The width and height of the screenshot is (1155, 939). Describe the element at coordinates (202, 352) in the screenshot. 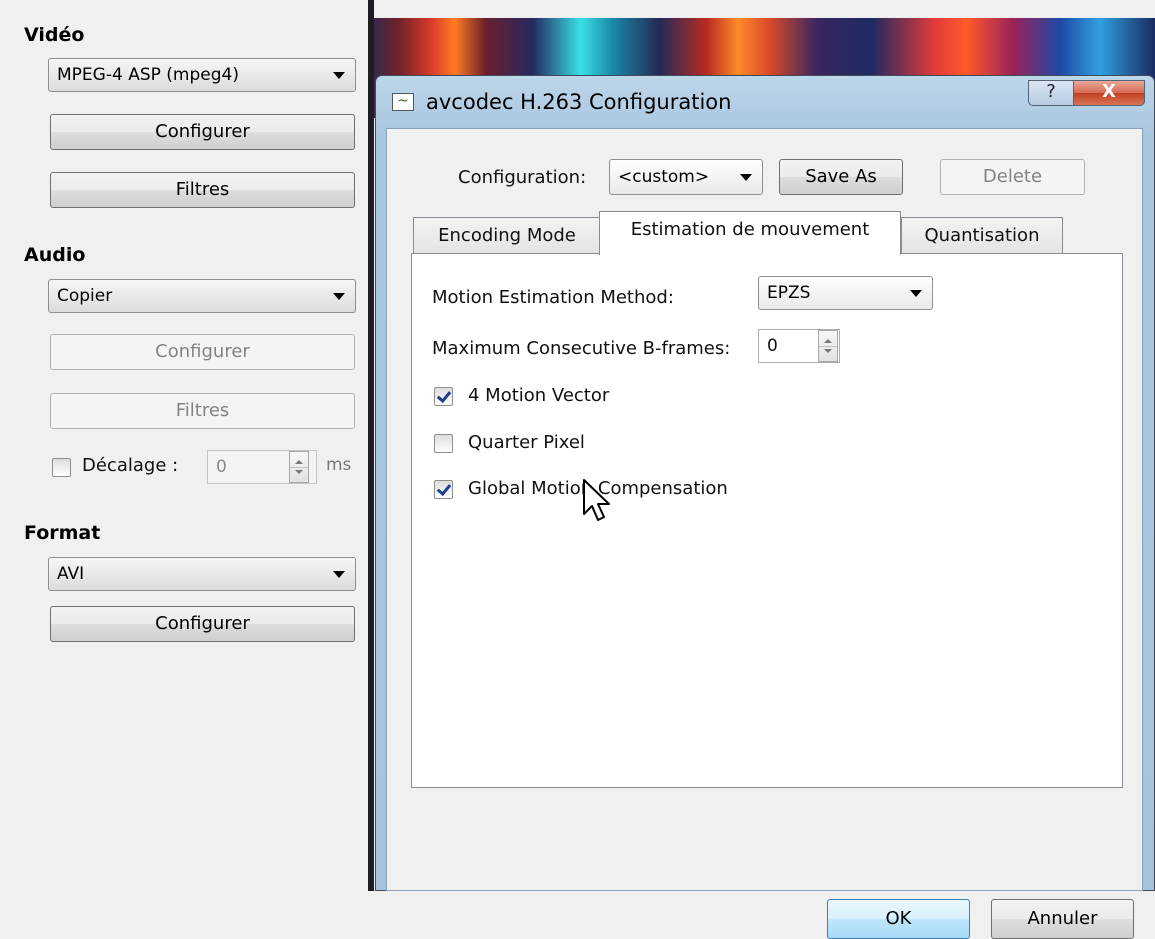

I see `audio-configure-button: Configurer` at that location.